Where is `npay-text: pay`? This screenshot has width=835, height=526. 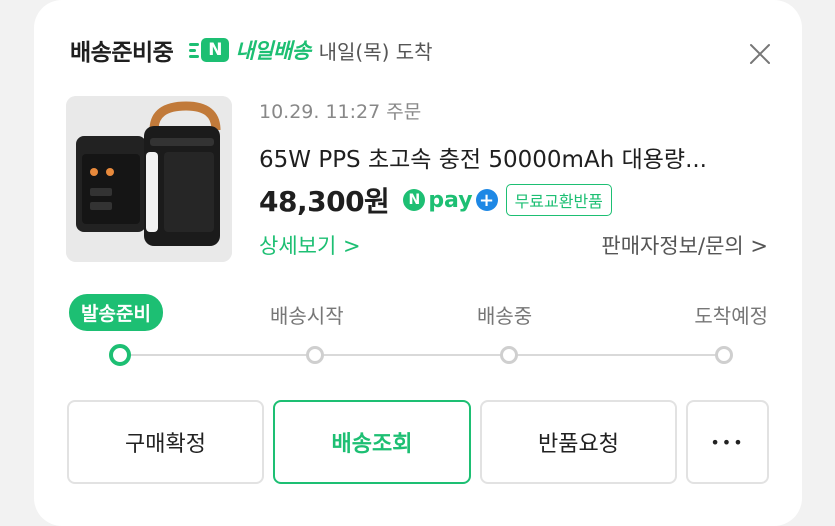 npay-text: pay is located at coordinates (450, 200).